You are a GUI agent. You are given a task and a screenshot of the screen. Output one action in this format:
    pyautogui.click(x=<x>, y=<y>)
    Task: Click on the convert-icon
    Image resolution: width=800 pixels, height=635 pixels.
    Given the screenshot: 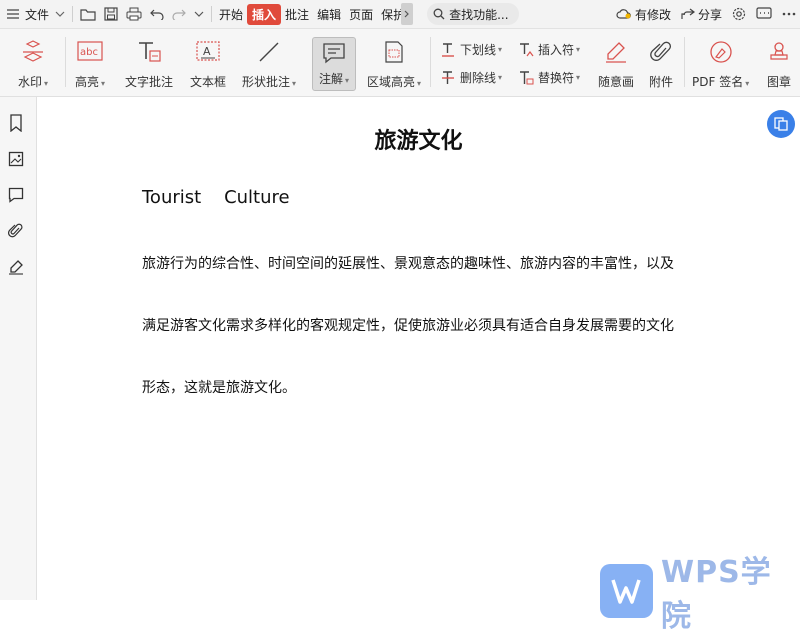 What is the action you would take?
    pyautogui.click(x=781, y=124)
    